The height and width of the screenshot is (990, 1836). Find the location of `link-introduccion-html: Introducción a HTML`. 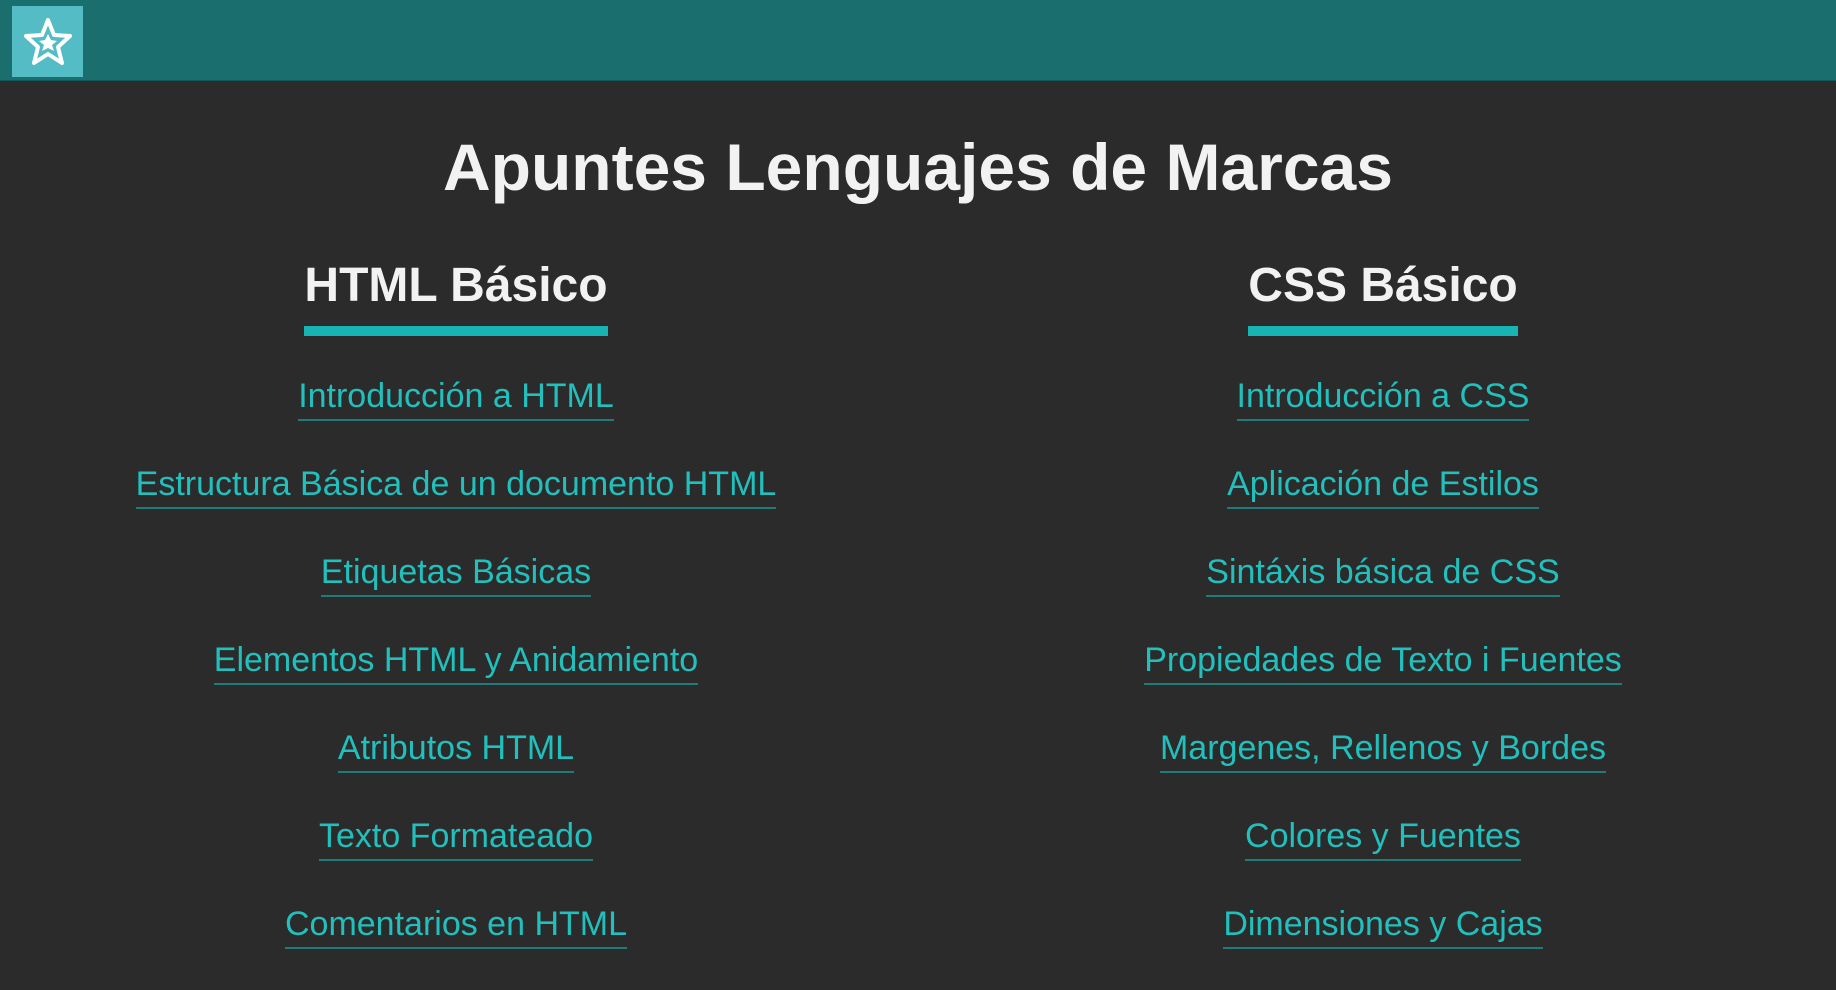

link-introduccion-html: Introducción a HTML is located at coordinates (456, 397).